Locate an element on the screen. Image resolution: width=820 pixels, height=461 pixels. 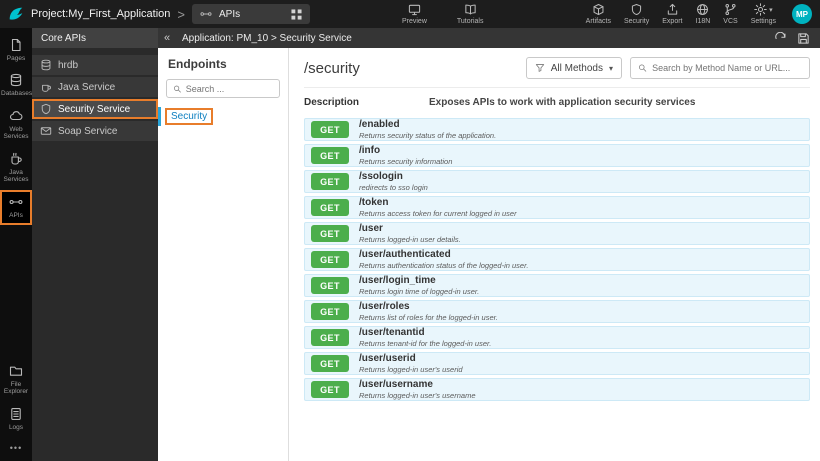
core-api-item-soap-service: Soap Service is located at coordinates (95, 131).